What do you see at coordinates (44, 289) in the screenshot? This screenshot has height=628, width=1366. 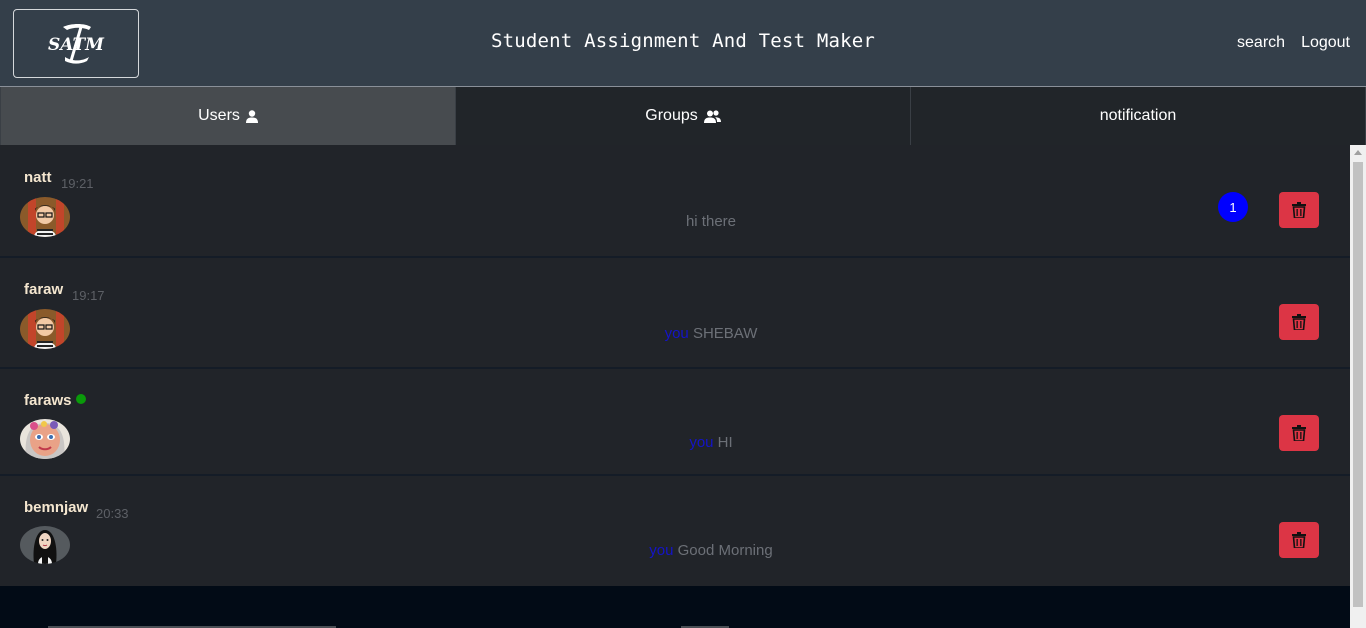 I see `user-name: faraw` at bounding box center [44, 289].